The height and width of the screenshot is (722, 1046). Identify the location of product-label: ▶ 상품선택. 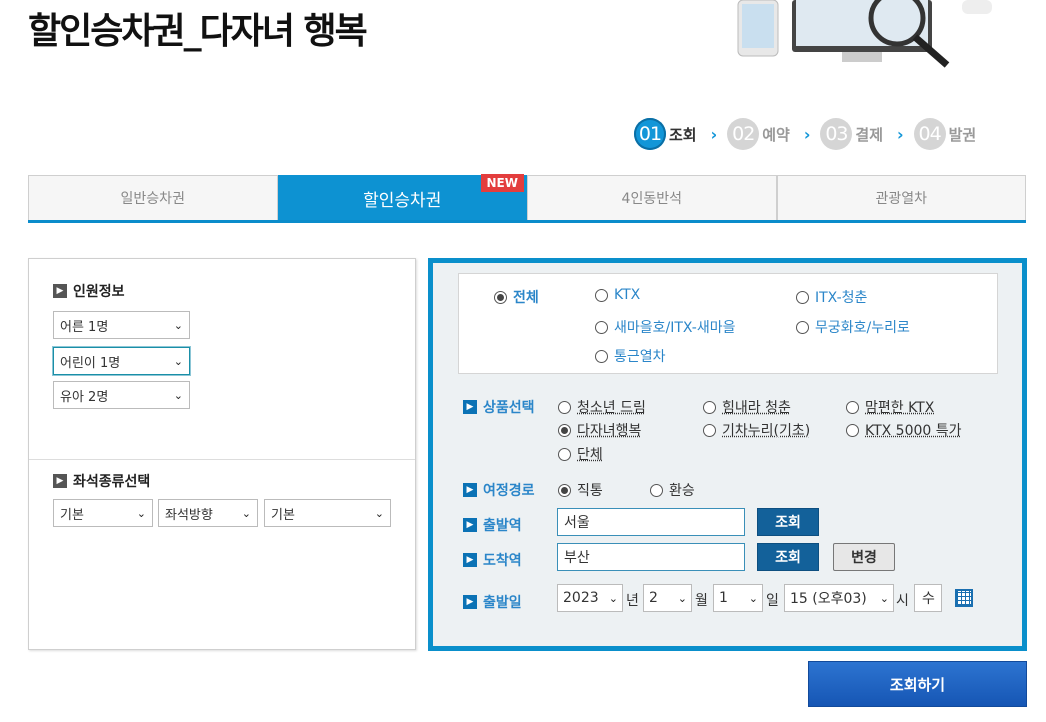
(499, 407).